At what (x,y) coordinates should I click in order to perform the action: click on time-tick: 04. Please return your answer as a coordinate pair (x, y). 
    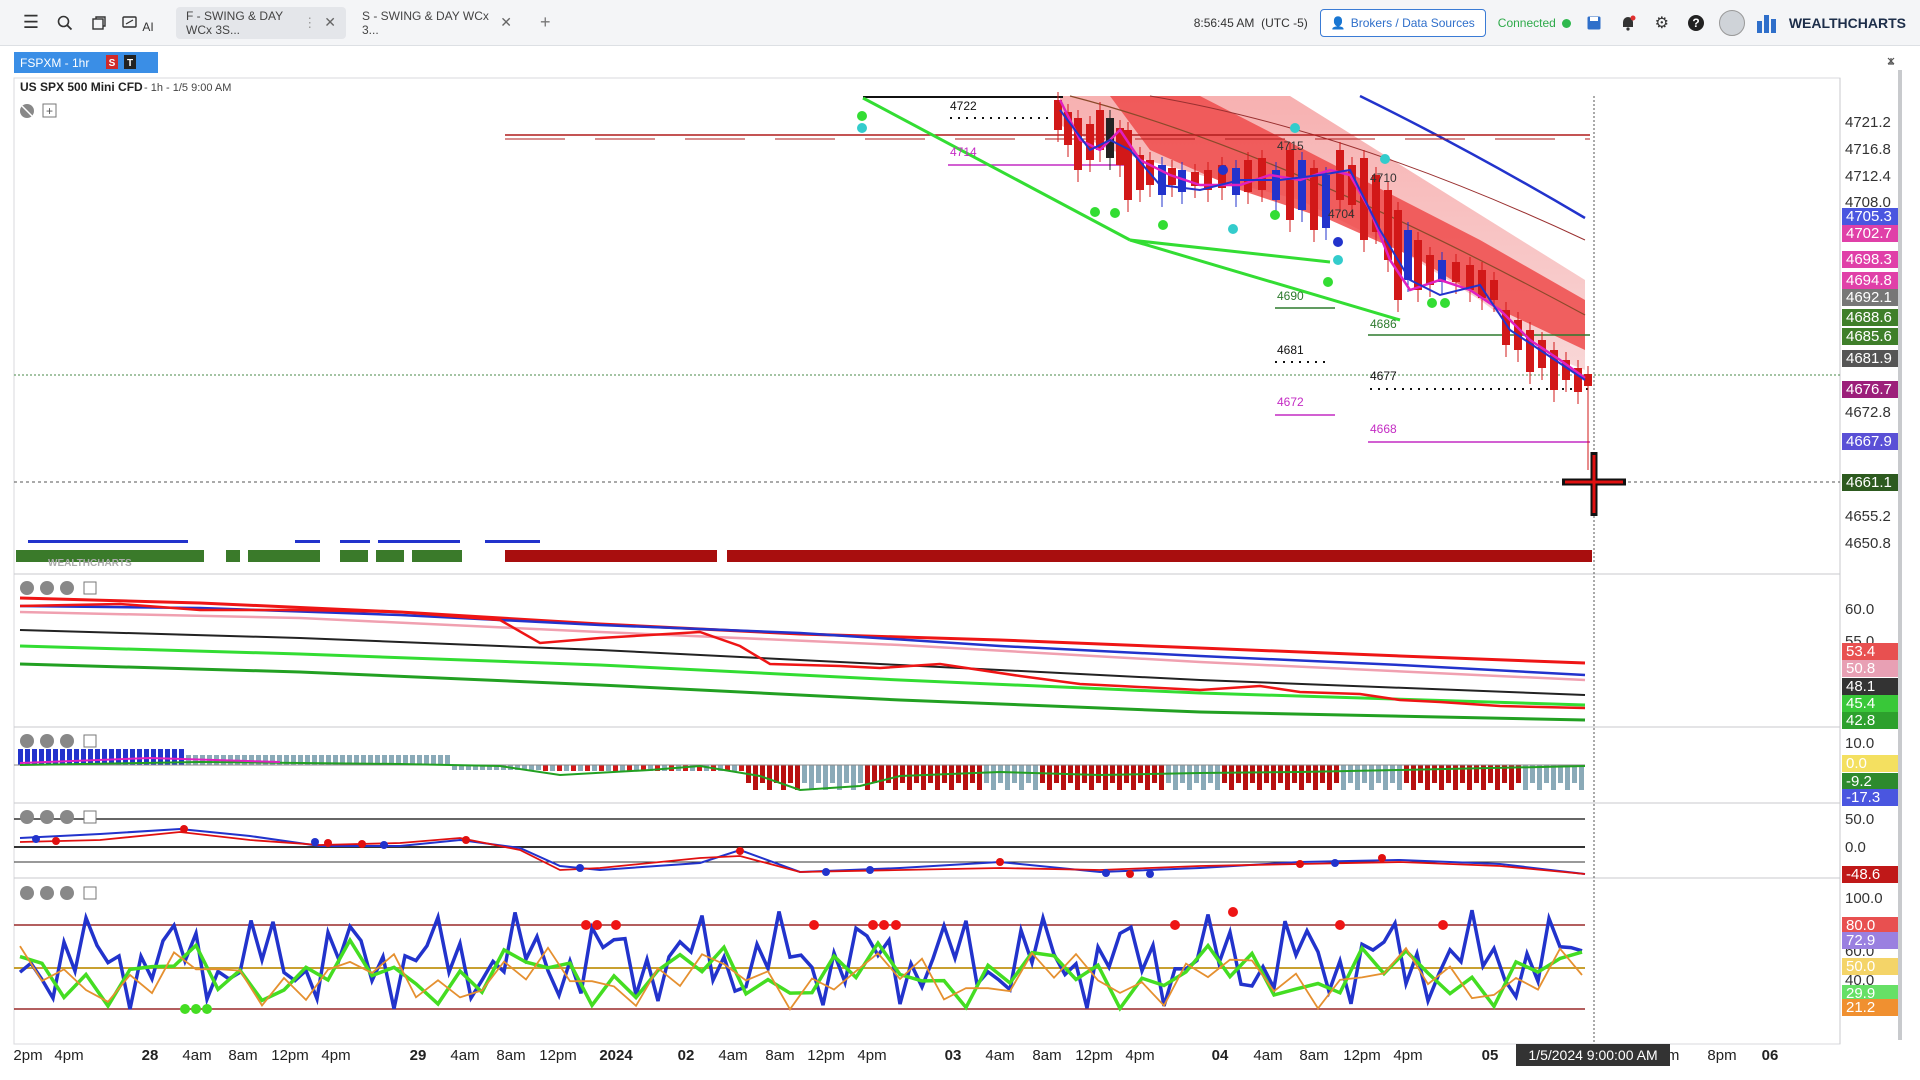
    Looking at the image, I should click on (1220, 1055).